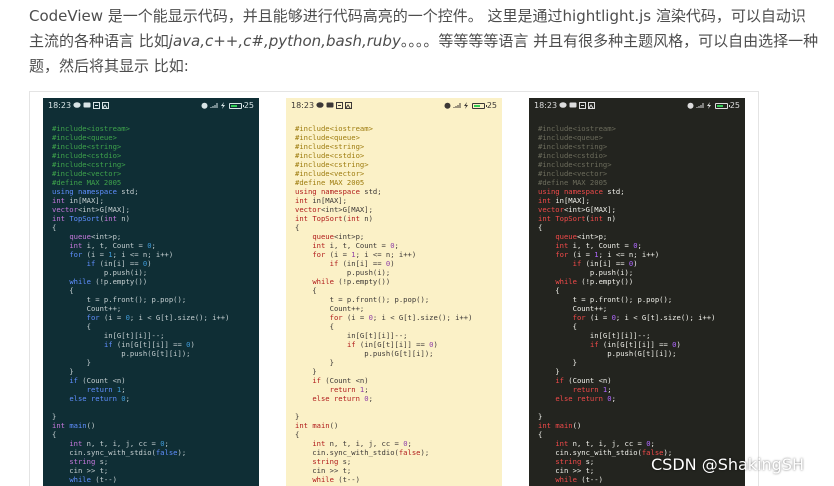 This screenshot has height=486, width=834. I want to click on code-line: }, so click(396, 362).